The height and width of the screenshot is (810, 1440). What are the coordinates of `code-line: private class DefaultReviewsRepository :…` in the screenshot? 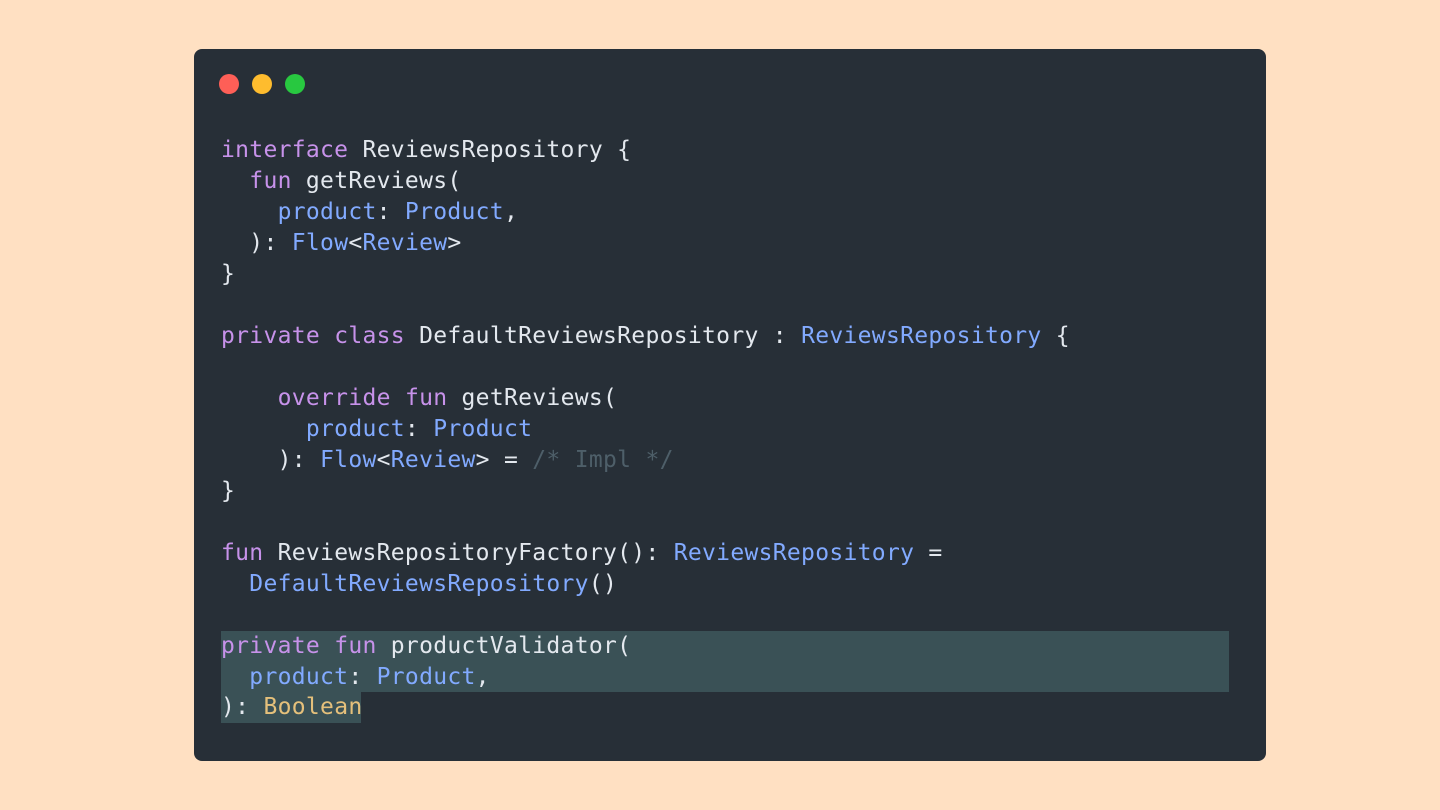 It's located at (645, 336).